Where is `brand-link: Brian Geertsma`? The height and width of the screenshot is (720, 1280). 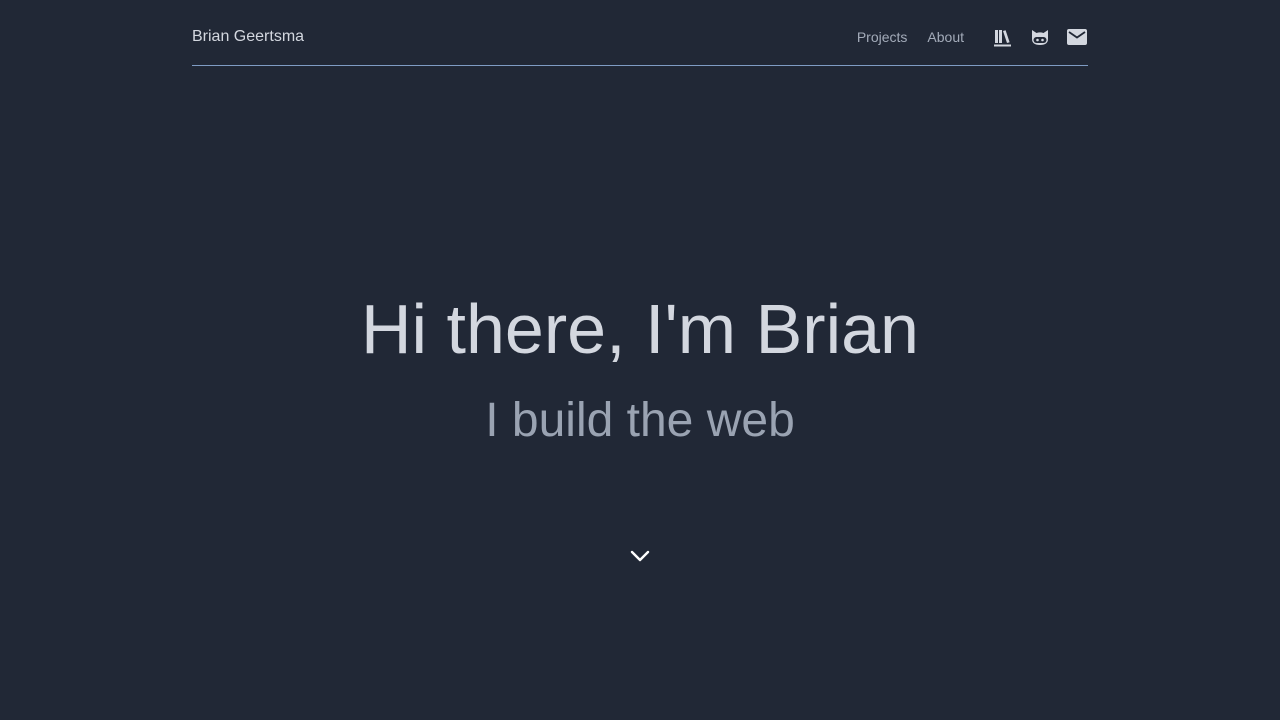
brand-link: Brian Geertsma is located at coordinates (248, 37).